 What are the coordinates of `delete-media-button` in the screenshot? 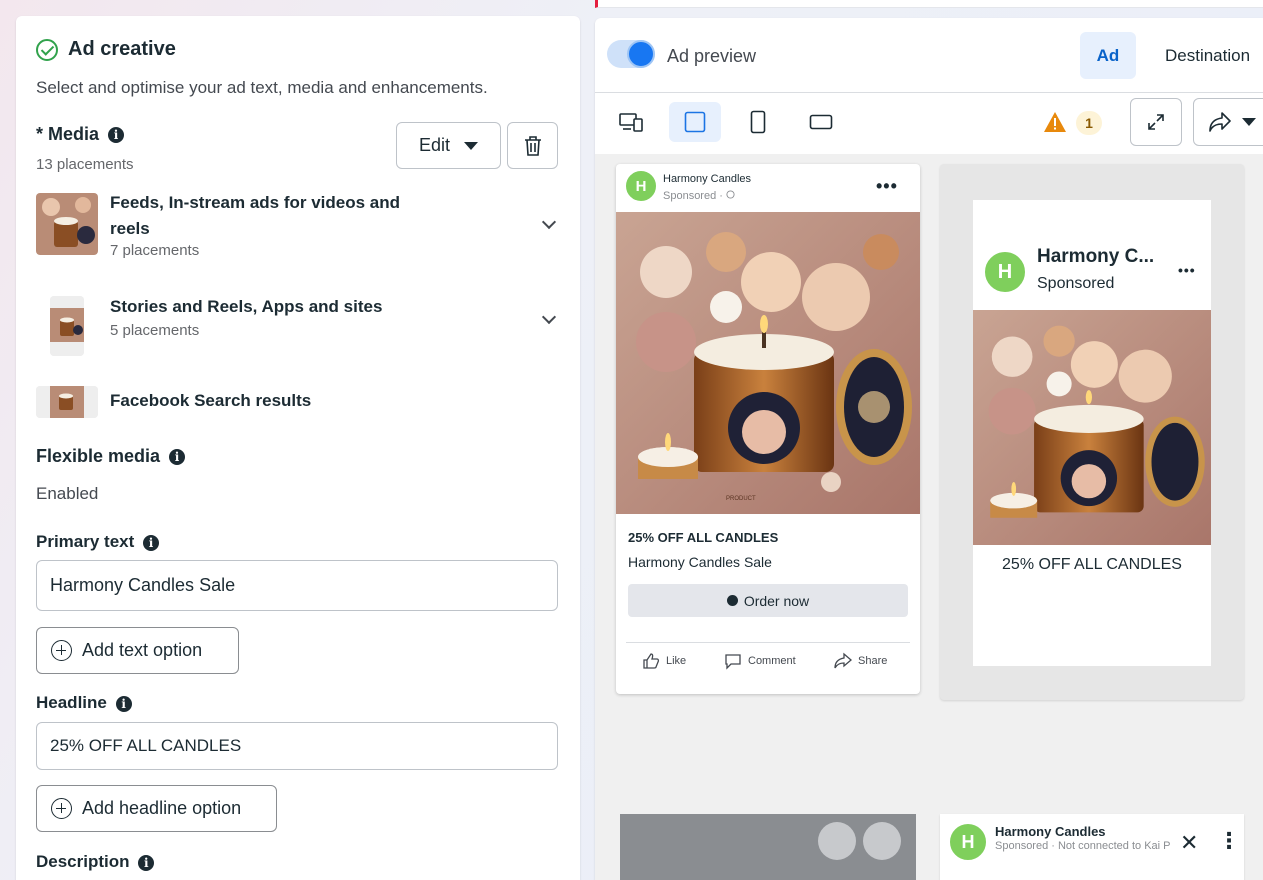 It's located at (532, 145).